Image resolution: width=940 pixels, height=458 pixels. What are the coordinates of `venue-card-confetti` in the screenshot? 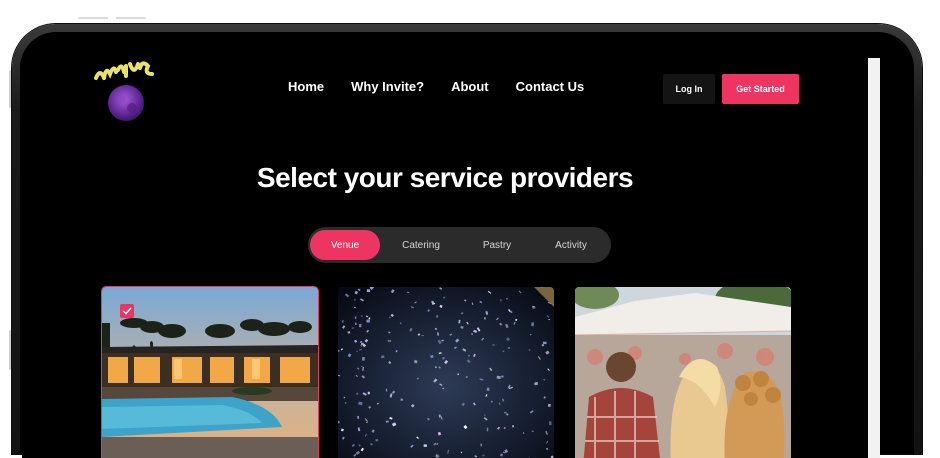 It's located at (446, 372).